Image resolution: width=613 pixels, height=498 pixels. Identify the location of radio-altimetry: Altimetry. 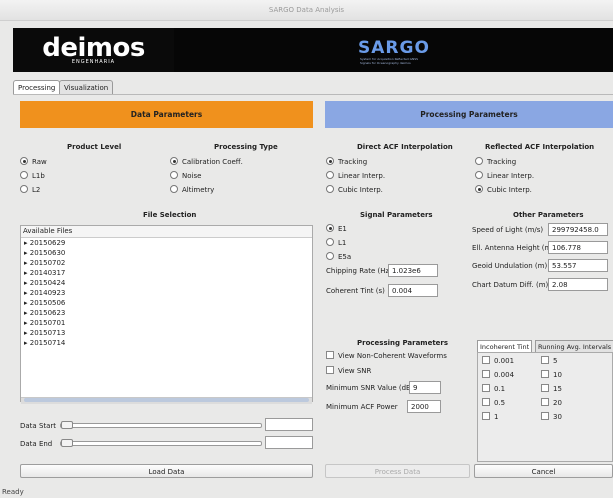
(192, 189).